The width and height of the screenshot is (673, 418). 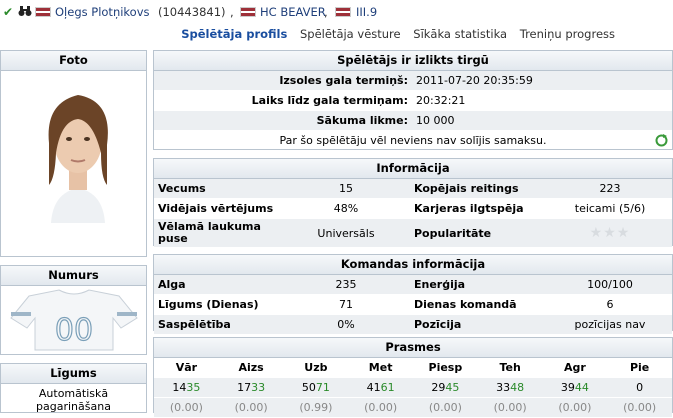 I want to click on skill-value: 1733, so click(x=251, y=387).